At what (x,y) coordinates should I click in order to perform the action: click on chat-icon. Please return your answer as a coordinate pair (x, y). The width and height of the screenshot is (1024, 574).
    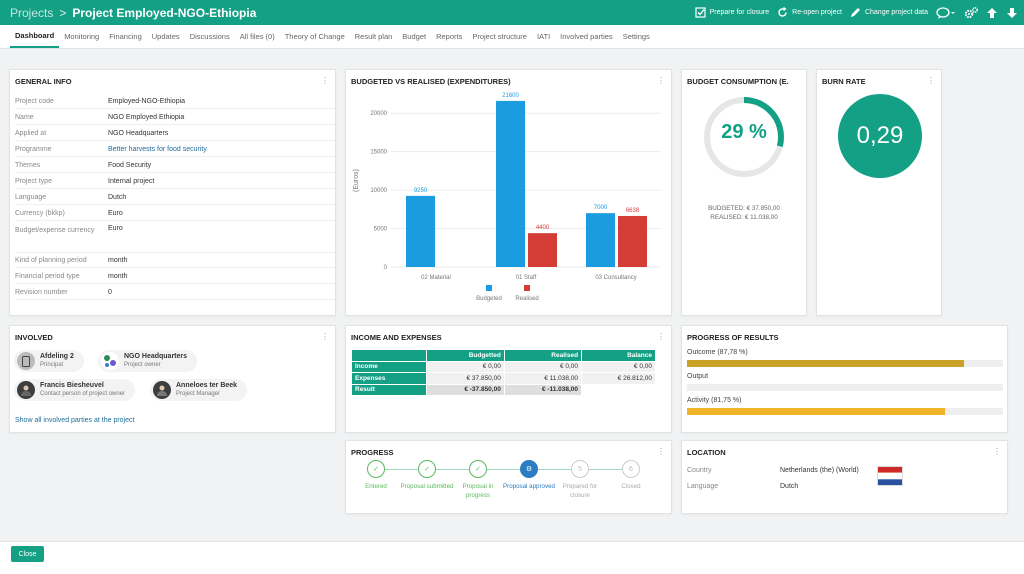
    Looking at the image, I should click on (946, 12).